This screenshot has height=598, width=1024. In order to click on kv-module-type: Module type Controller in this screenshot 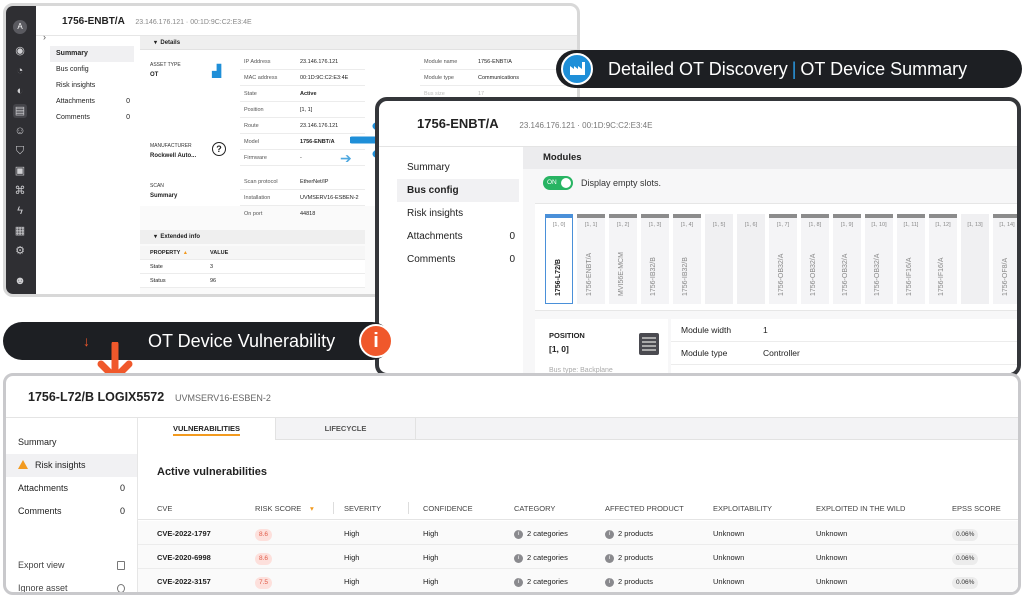, I will do `click(844, 353)`.